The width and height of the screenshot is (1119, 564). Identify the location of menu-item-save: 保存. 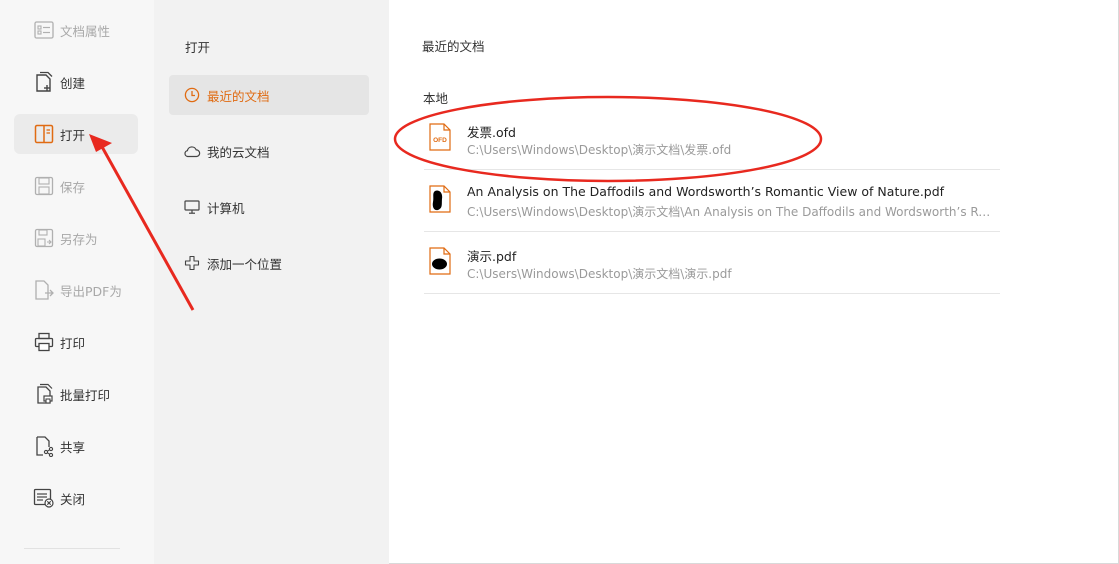
(76, 186).